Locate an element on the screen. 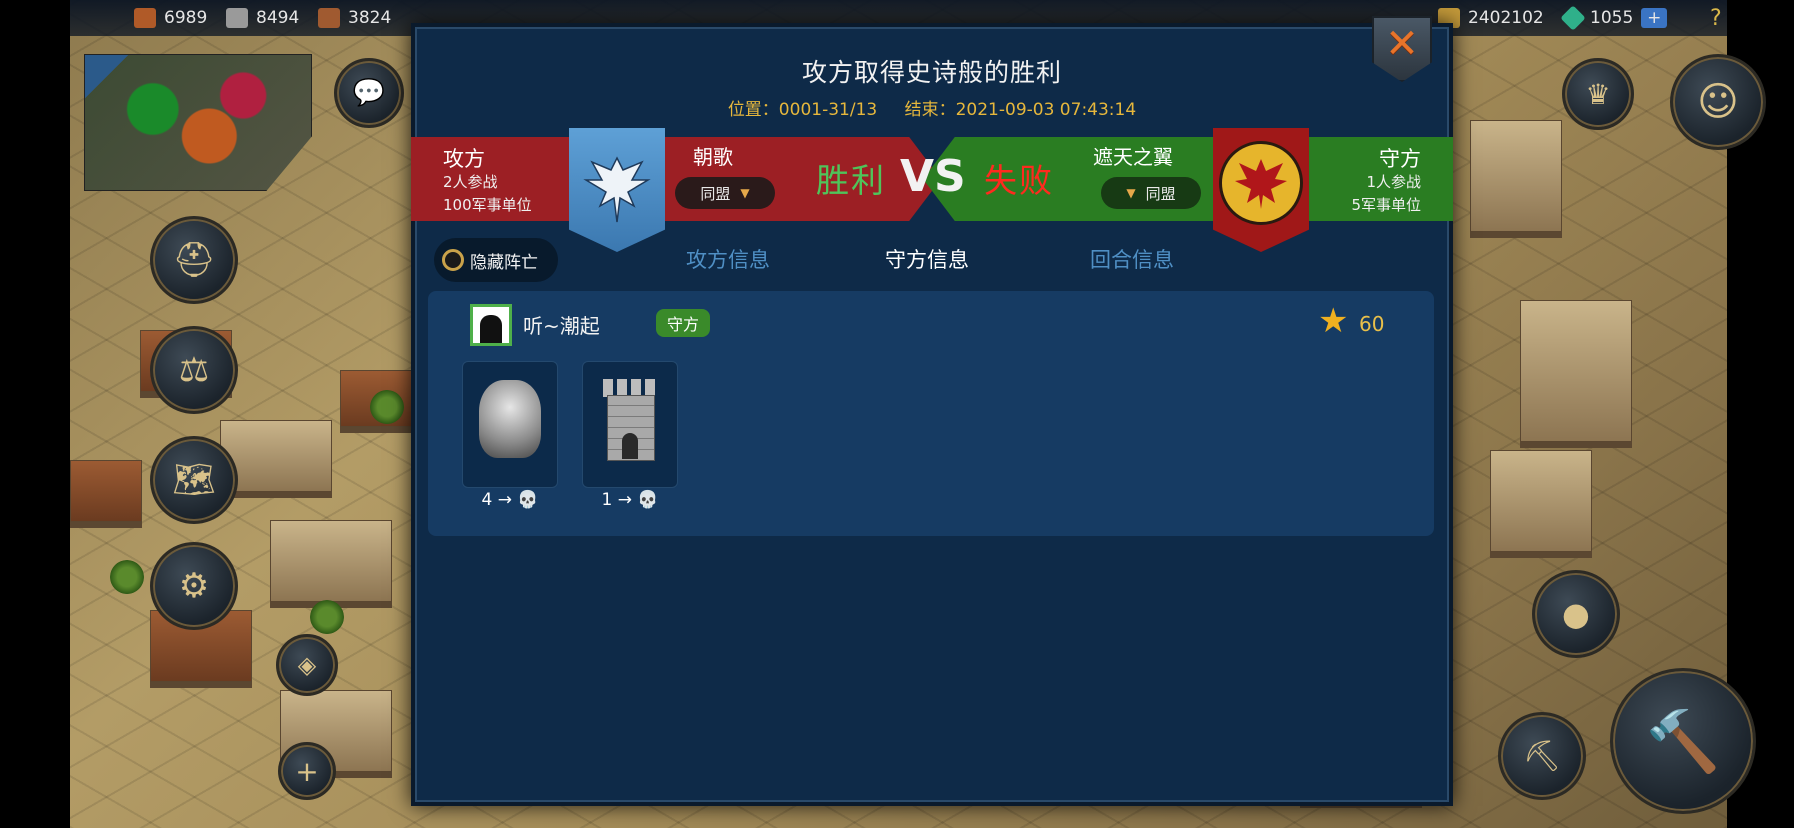 Image resolution: width=1794 pixels, height=828 pixels. pouch-icon: ● is located at coordinates (1576, 614).